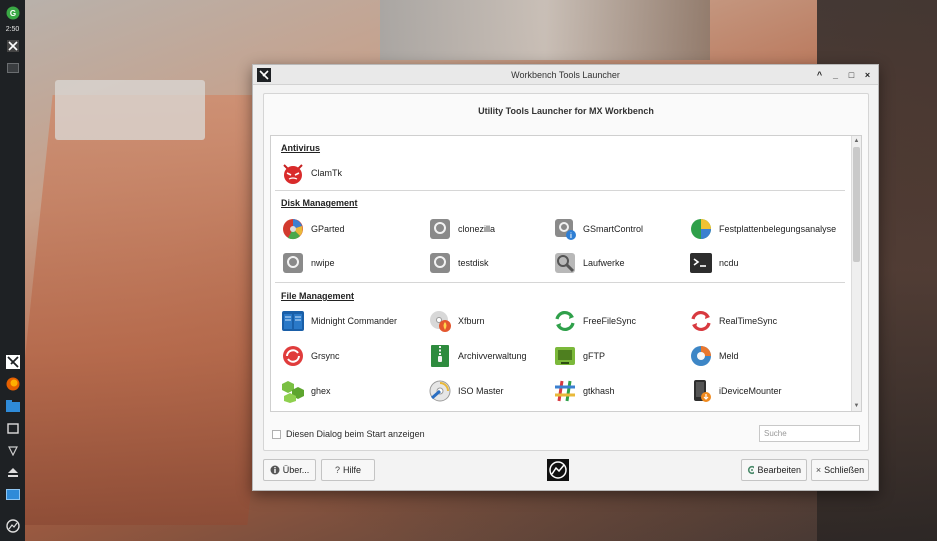 The height and width of the screenshot is (541, 937). What do you see at coordinates (843, 75) in the screenshot?
I see `window-controls: ^ _ □ ×` at bounding box center [843, 75].